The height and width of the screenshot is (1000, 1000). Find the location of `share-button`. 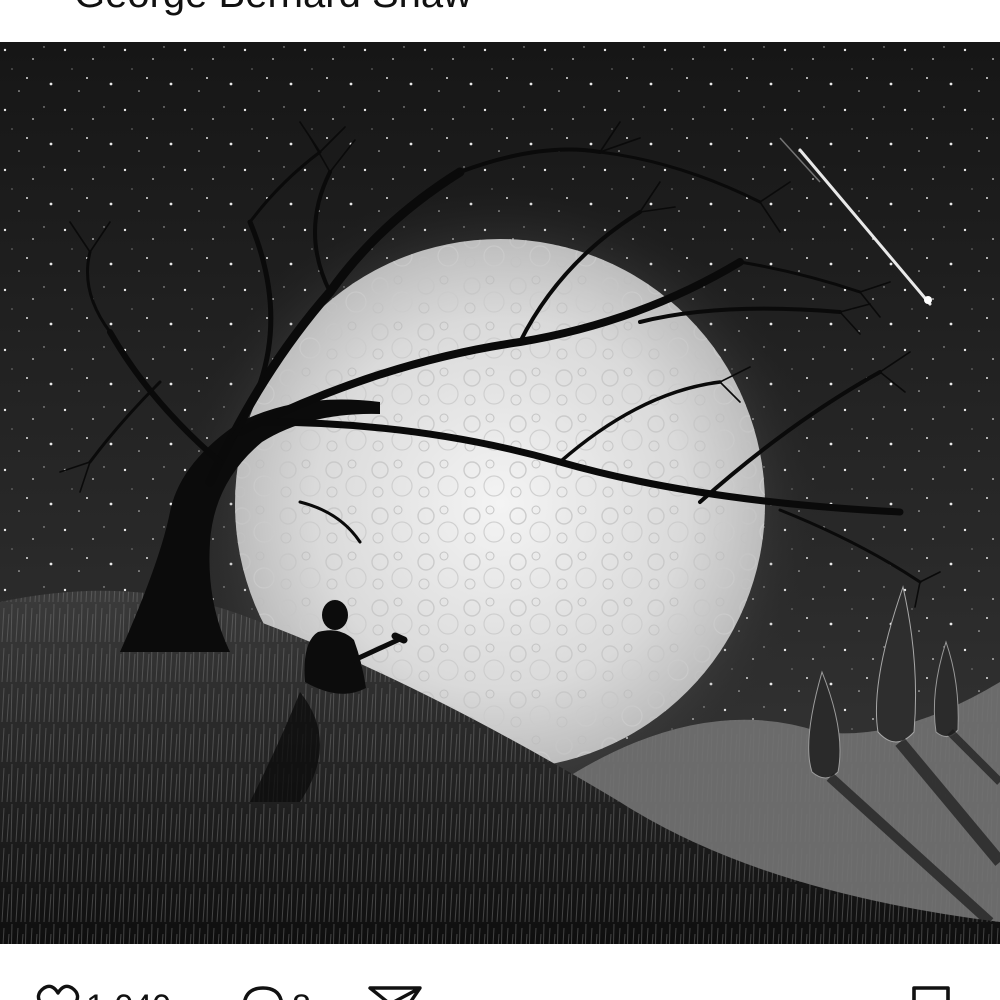

share-button is located at coordinates (395, 992).